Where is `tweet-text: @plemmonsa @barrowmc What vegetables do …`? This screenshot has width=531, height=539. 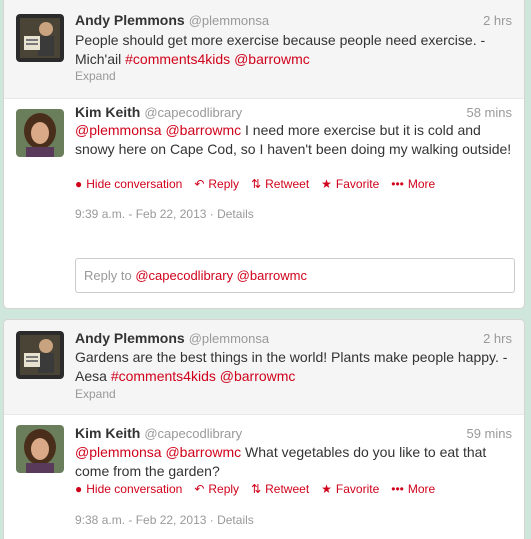 tweet-text: @plemmonsa @barrowmc What vegetables do … is located at coordinates (281, 461).